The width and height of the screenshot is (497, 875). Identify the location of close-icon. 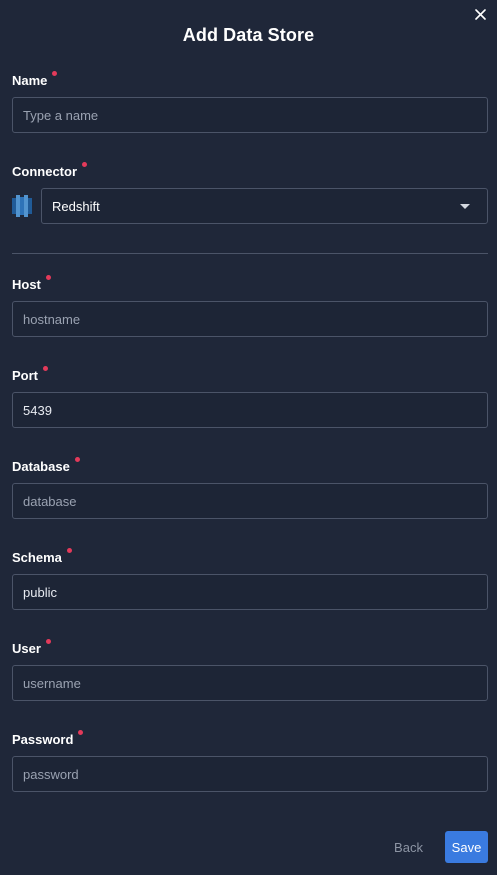
(480, 14).